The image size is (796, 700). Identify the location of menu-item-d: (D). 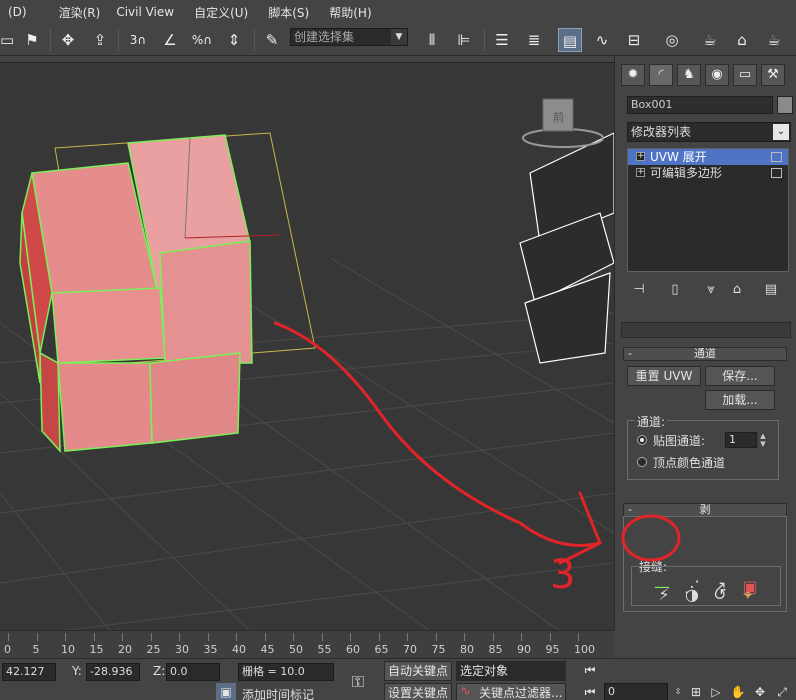
(17, 12).